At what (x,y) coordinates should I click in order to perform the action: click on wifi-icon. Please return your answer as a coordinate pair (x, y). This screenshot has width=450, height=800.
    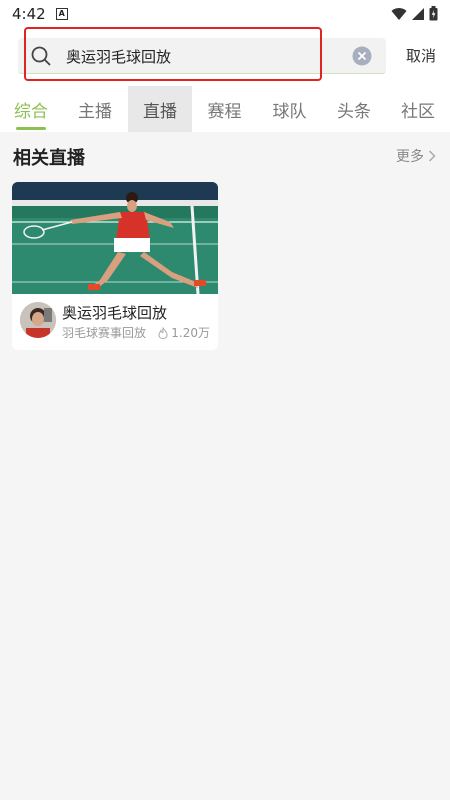
    Looking at the image, I should click on (399, 13).